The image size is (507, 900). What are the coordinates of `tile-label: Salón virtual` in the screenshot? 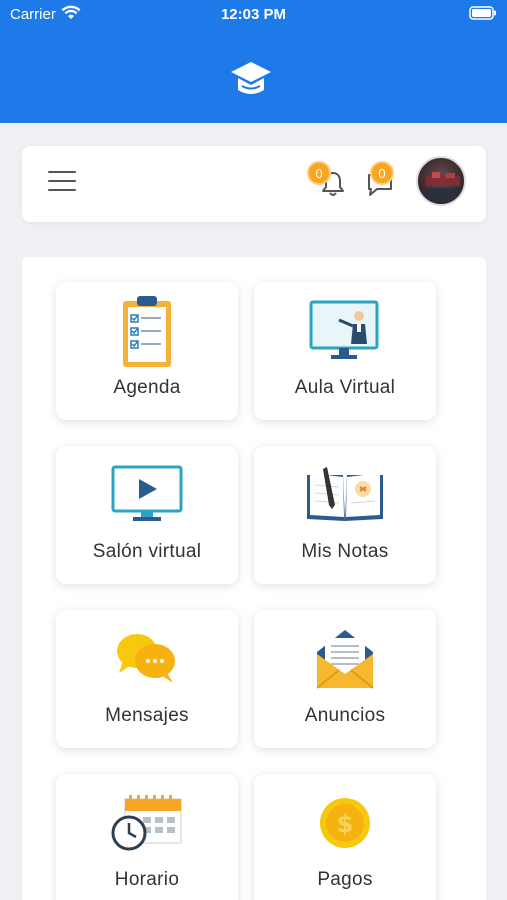 It's located at (147, 551).